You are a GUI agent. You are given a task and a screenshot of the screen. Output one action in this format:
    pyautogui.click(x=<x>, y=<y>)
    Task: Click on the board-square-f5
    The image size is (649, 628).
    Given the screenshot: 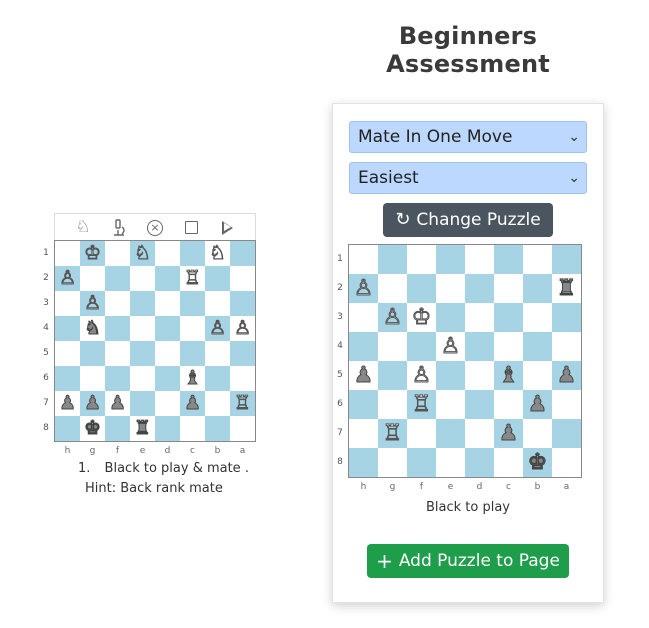 What is the action you would take?
    pyautogui.click(x=117, y=353)
    